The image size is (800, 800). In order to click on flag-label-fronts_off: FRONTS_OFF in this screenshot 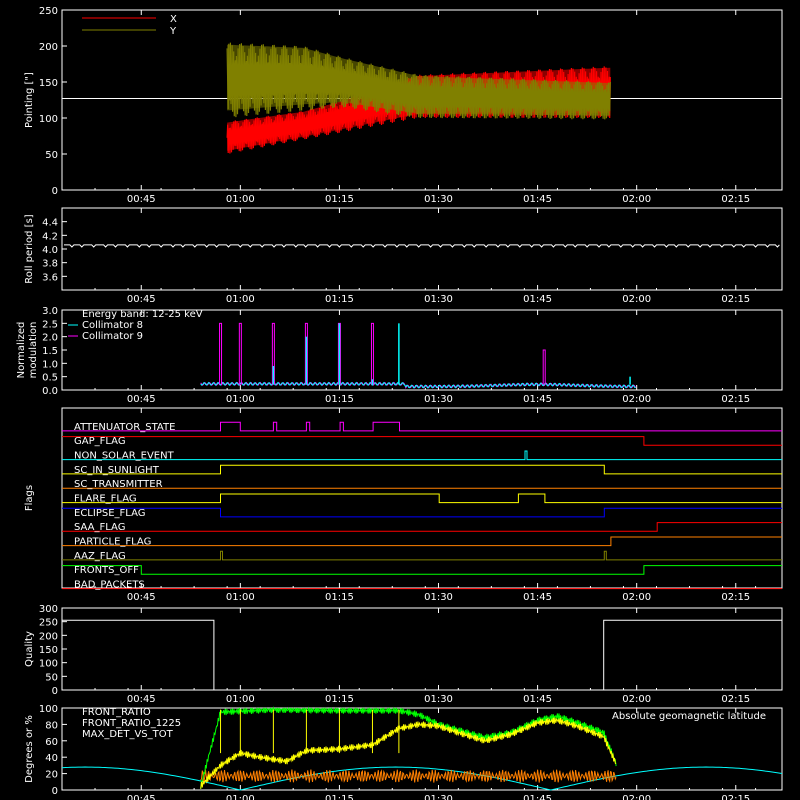, I will do `click(106, 570)`.